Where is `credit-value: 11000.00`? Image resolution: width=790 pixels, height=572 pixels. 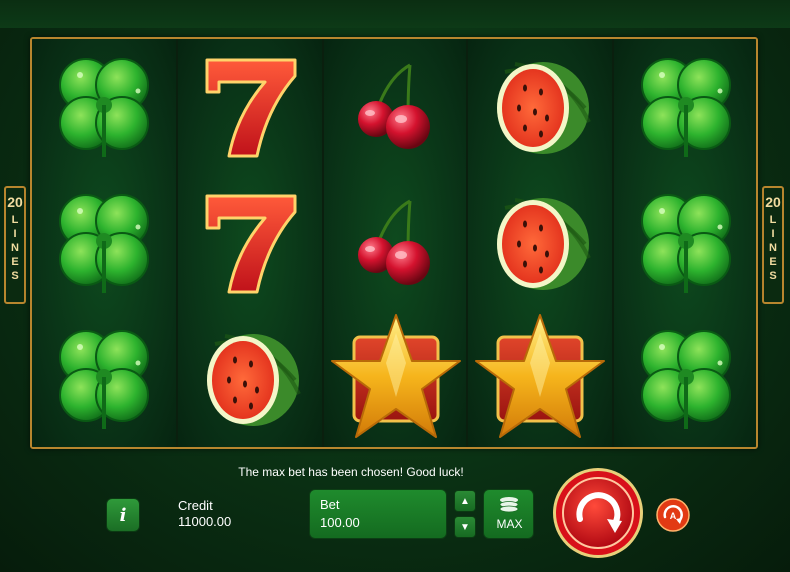 credit-value: 11000.00 is located at coordinates (205, 521).